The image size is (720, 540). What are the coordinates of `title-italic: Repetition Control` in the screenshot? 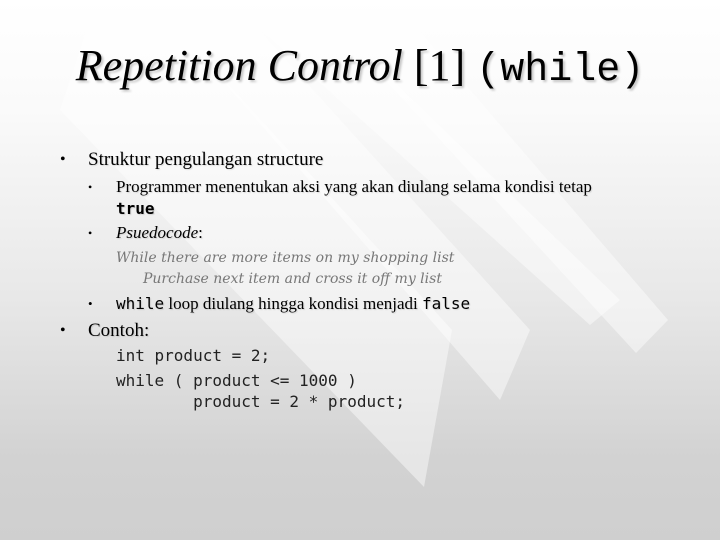 It's located at (239, 65).